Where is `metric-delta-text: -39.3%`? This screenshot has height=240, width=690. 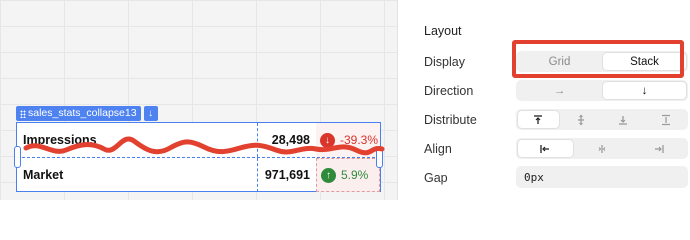
metric-delta-text: -39.3% is located at coordinates (359, 140).